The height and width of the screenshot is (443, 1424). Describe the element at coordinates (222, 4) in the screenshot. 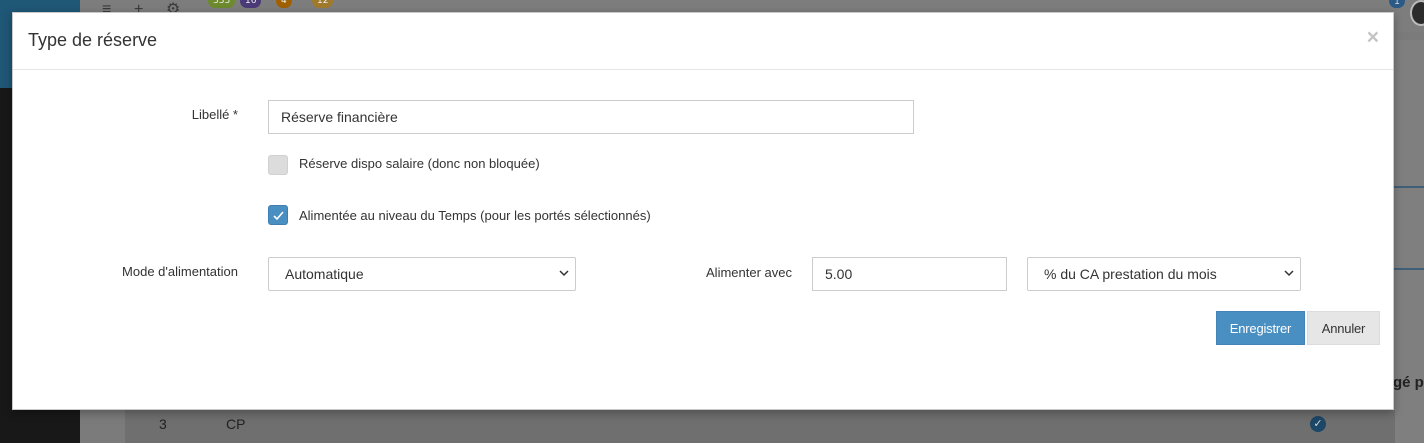

I see `notification-badge: 333` at that location.